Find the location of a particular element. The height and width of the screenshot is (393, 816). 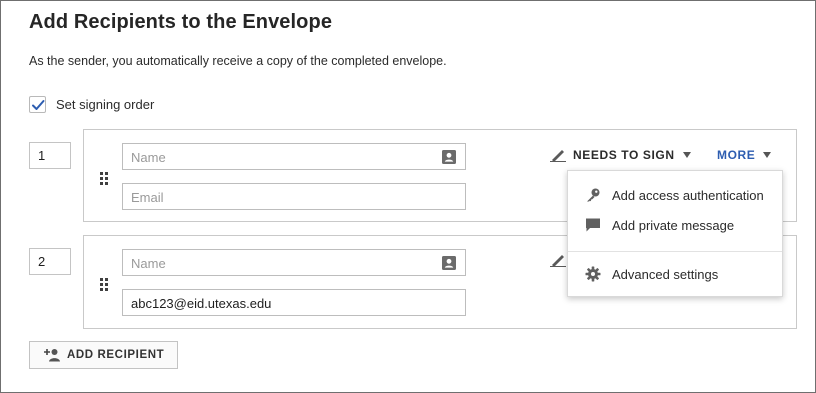

email-placeholder: Email is located at coordinates (147, 197).